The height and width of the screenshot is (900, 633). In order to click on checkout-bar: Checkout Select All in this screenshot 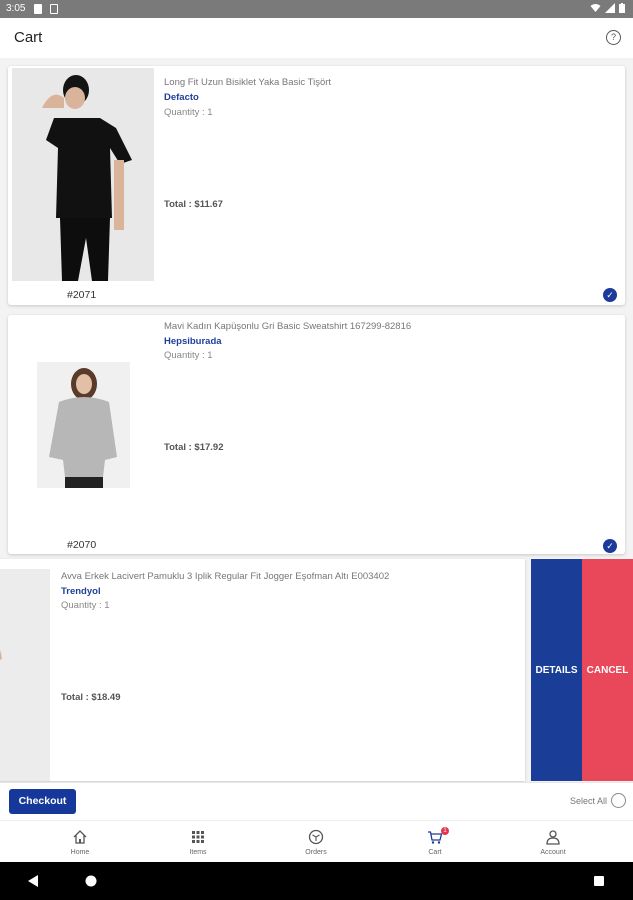, I will do `click(316, 801)`.